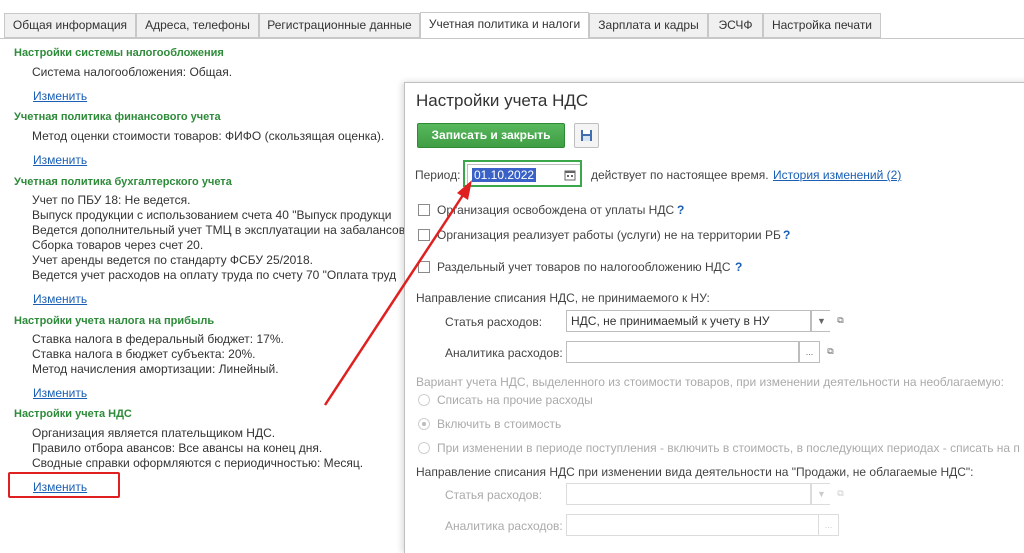 This screenshot has width=1024, height=553. I want to click on annotation-arrow, so click(397, 293).